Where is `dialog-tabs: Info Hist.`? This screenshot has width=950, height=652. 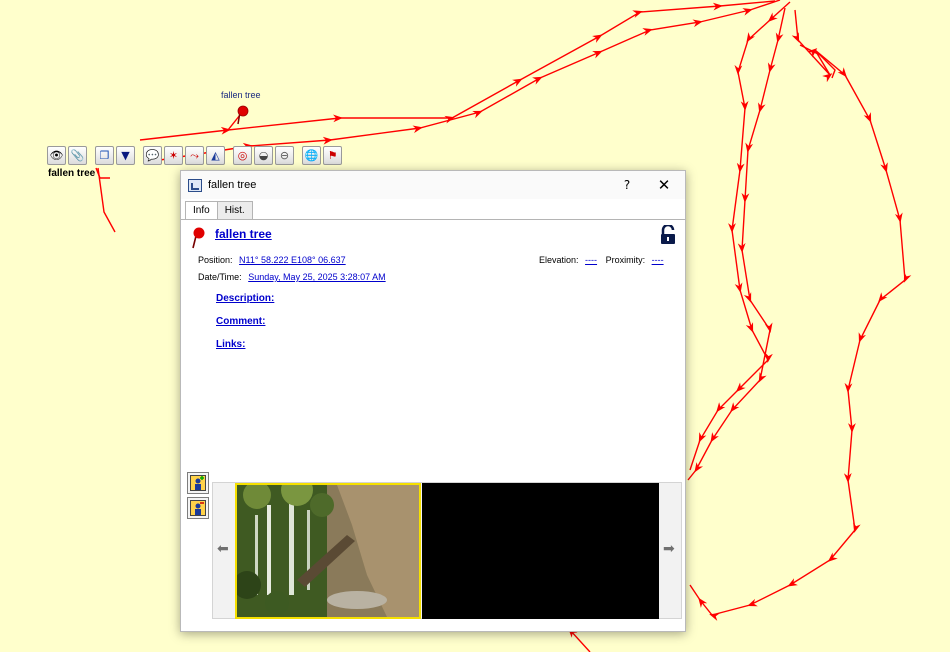
dialog-tabs: Info Hist. is located at coordinates (219, 211).